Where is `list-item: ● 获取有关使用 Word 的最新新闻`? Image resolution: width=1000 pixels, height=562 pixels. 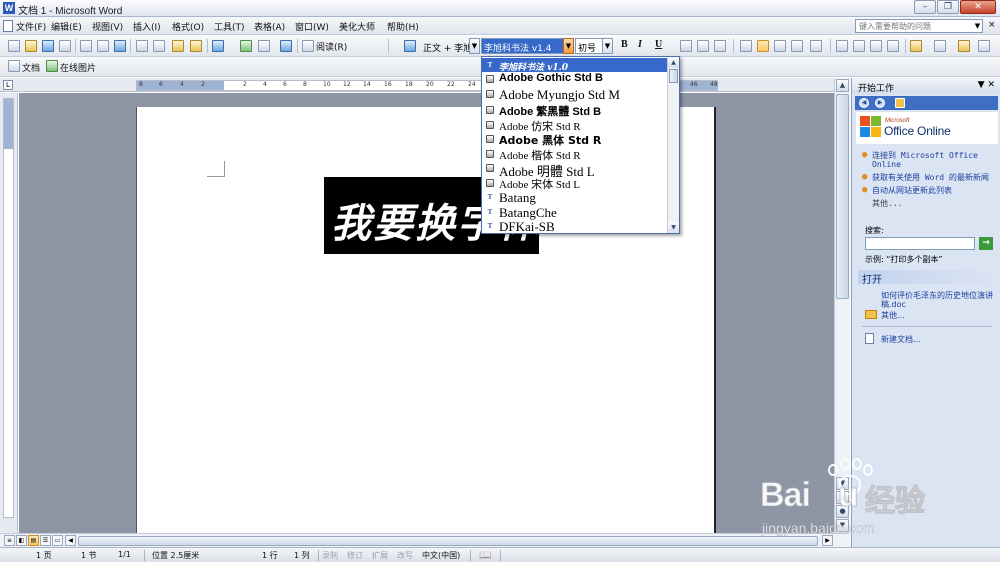 list-item: ● 获取有关使用 Word 的最新新闻 is located at coordinates (930, 178).